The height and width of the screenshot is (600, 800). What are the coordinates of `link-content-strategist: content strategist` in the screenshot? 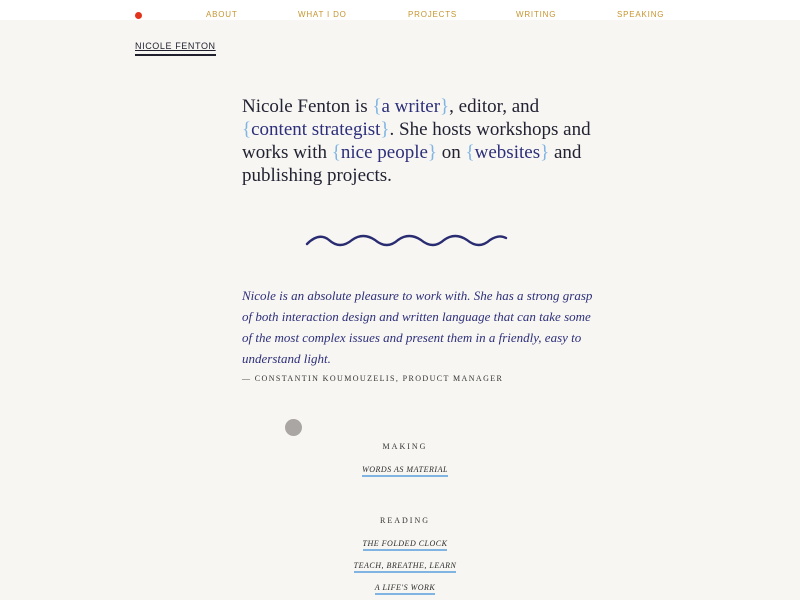 It's located at (315, 129).